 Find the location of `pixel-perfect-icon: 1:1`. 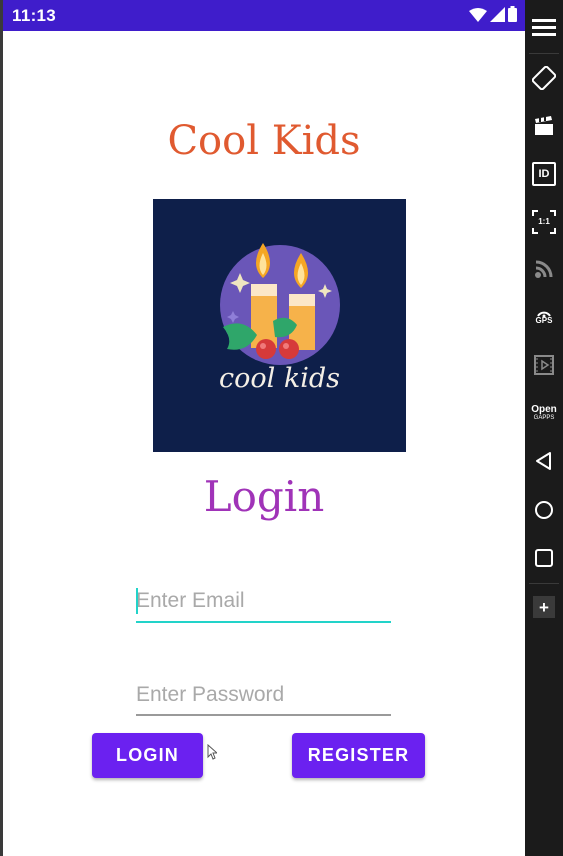

pixel-perfect-icon: 1:1 is located at coordinates (544, 222).